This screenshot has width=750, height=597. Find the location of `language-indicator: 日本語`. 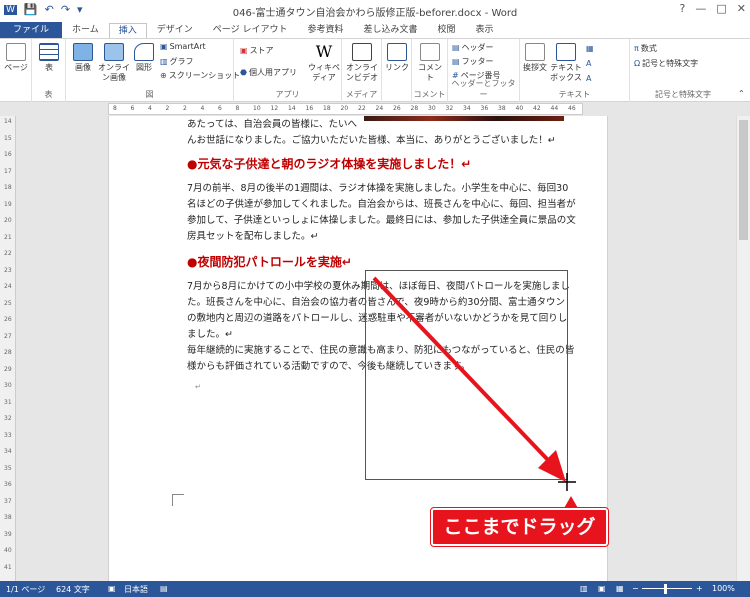

language-indicator: 日本語 is located at coordinates (136, 589).